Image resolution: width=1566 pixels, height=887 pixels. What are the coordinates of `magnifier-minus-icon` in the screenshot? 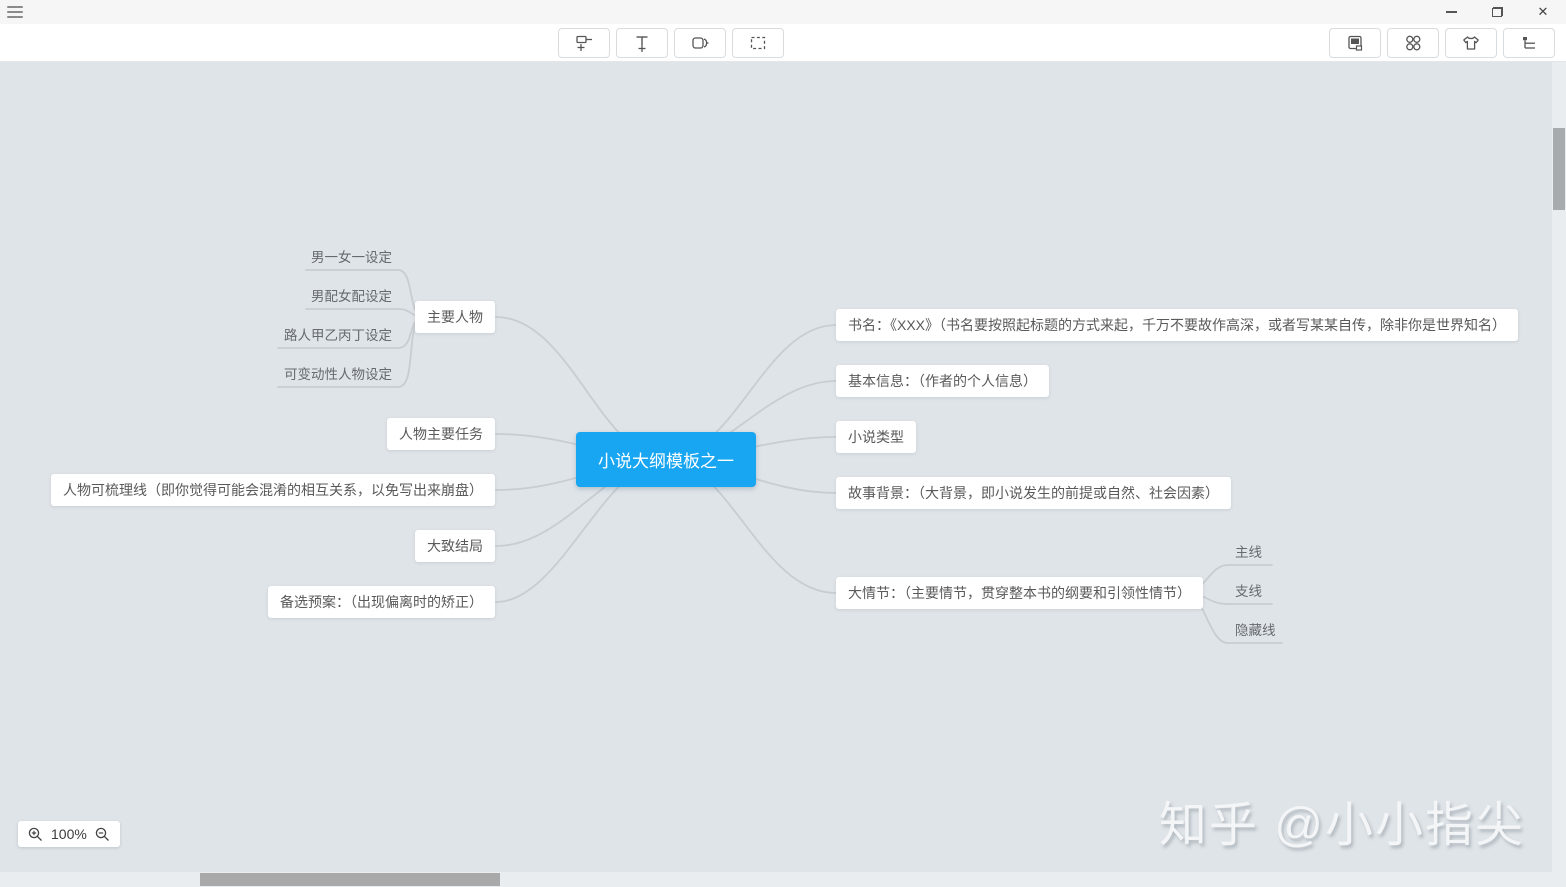 It's located at (102, 834).